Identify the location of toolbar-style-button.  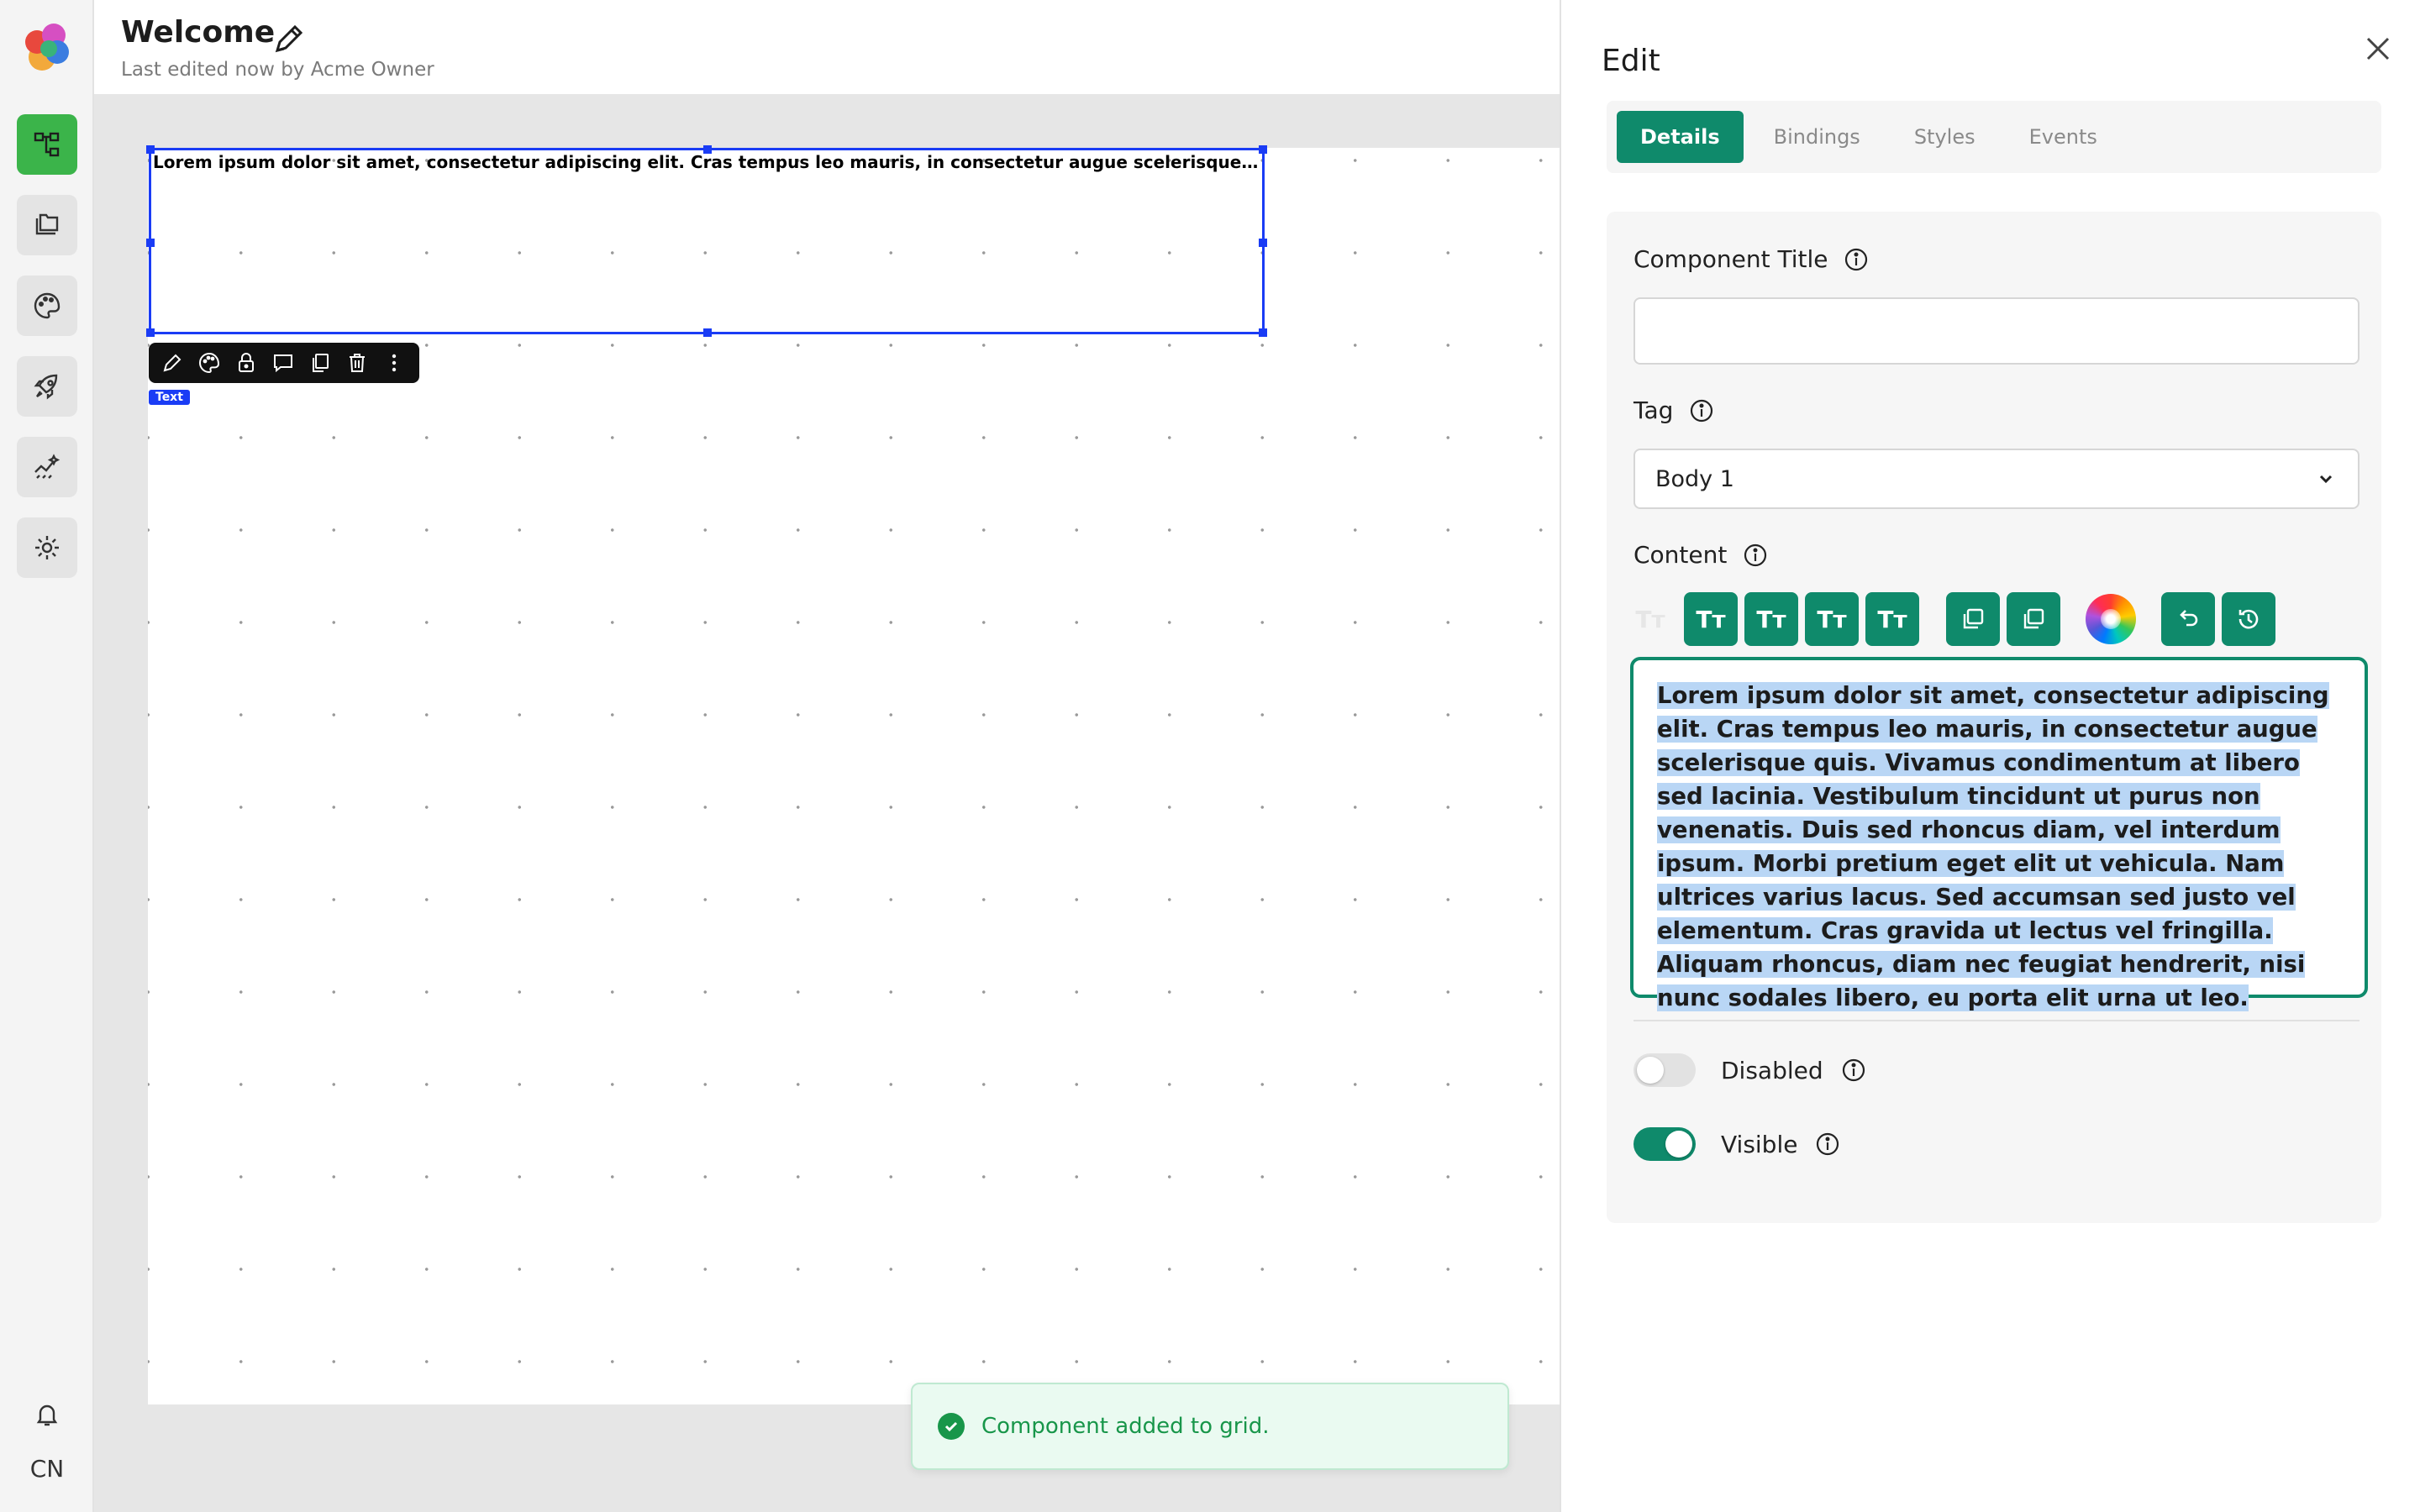
(209, 363).